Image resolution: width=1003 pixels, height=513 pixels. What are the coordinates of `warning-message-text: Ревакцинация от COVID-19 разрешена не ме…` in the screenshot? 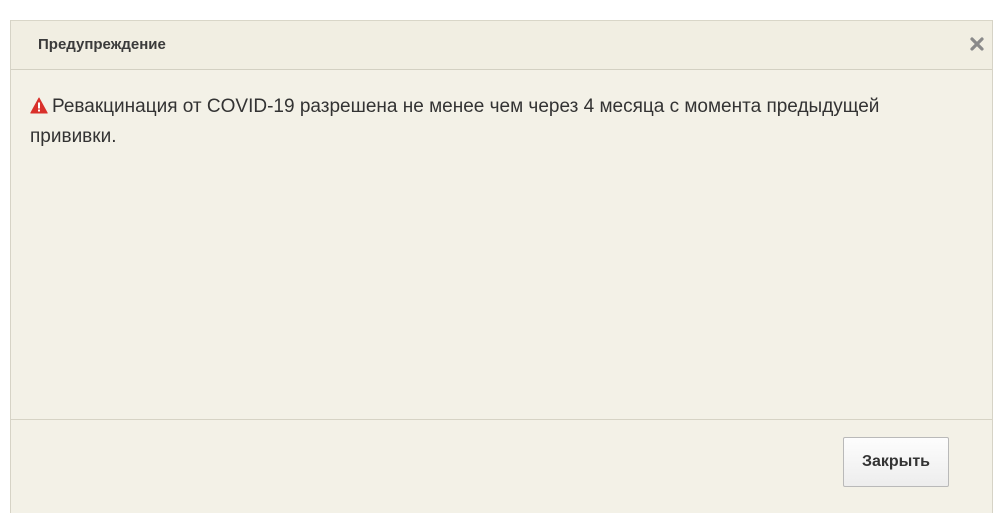 It's located at (455, 121).